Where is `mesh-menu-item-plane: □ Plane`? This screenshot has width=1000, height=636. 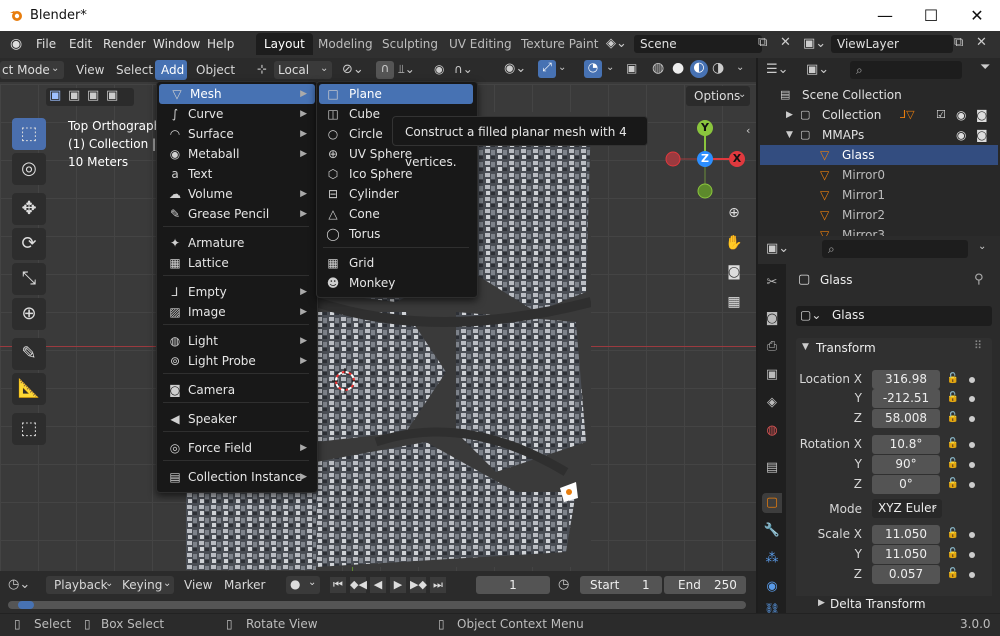
mesh-menu-item-plane: □ Plane is located at coordinates (396, 94).